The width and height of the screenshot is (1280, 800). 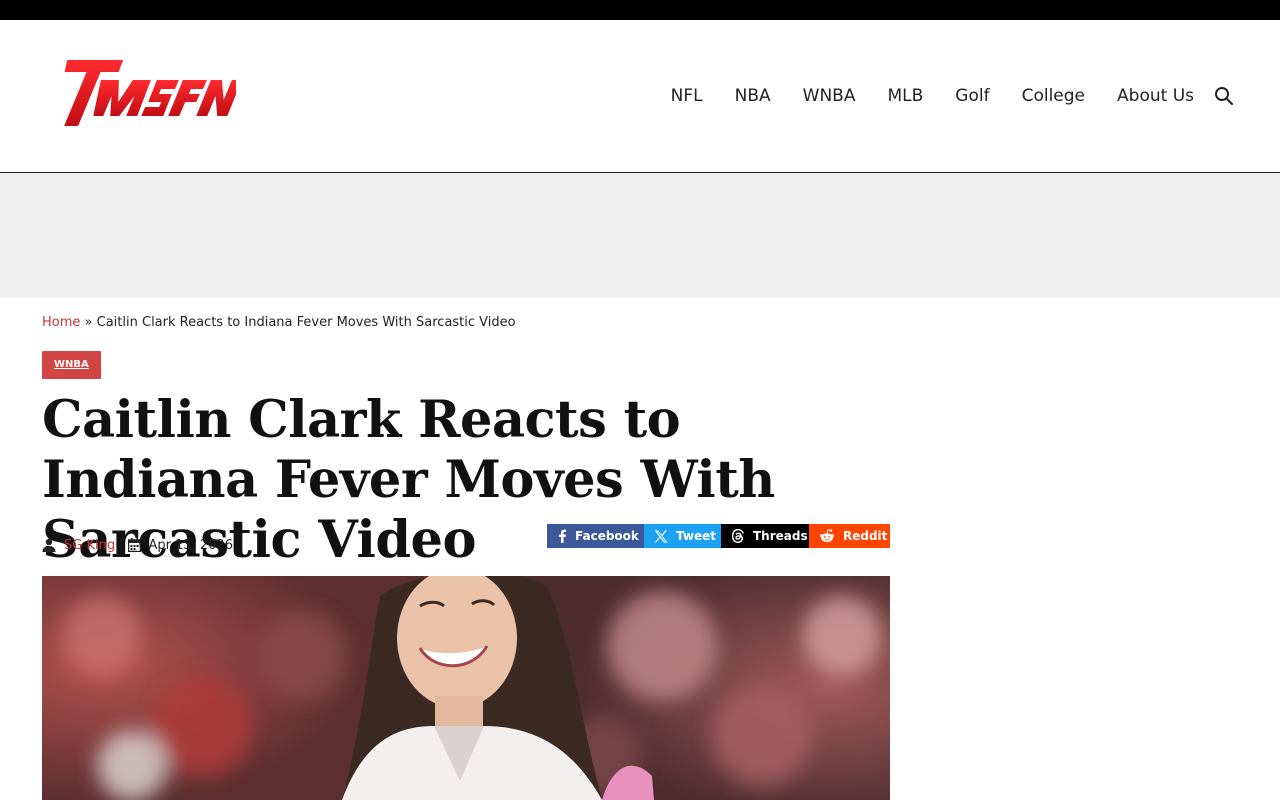 I want to click on calendar-icon, so click(x=135, y=545).